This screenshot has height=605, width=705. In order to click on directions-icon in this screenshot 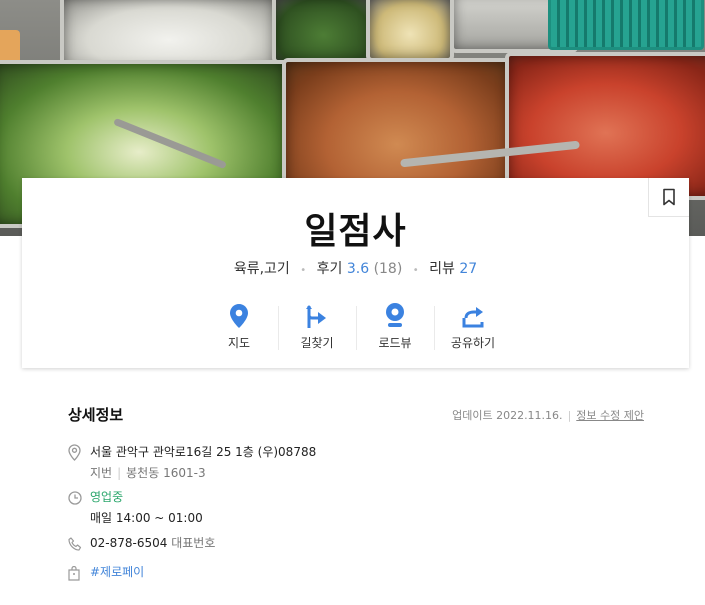, I will do `click(316, 316)`.